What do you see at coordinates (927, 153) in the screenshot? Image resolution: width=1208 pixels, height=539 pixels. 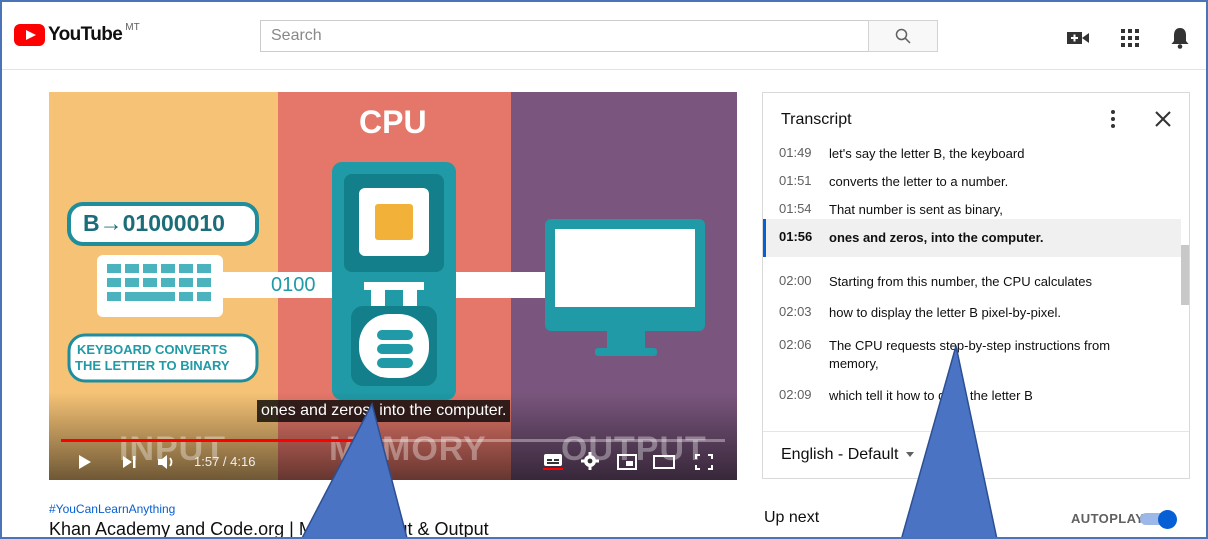 I see `transcript-text: let's say the letter B, the keyboard` at bounding box center [927, 153].